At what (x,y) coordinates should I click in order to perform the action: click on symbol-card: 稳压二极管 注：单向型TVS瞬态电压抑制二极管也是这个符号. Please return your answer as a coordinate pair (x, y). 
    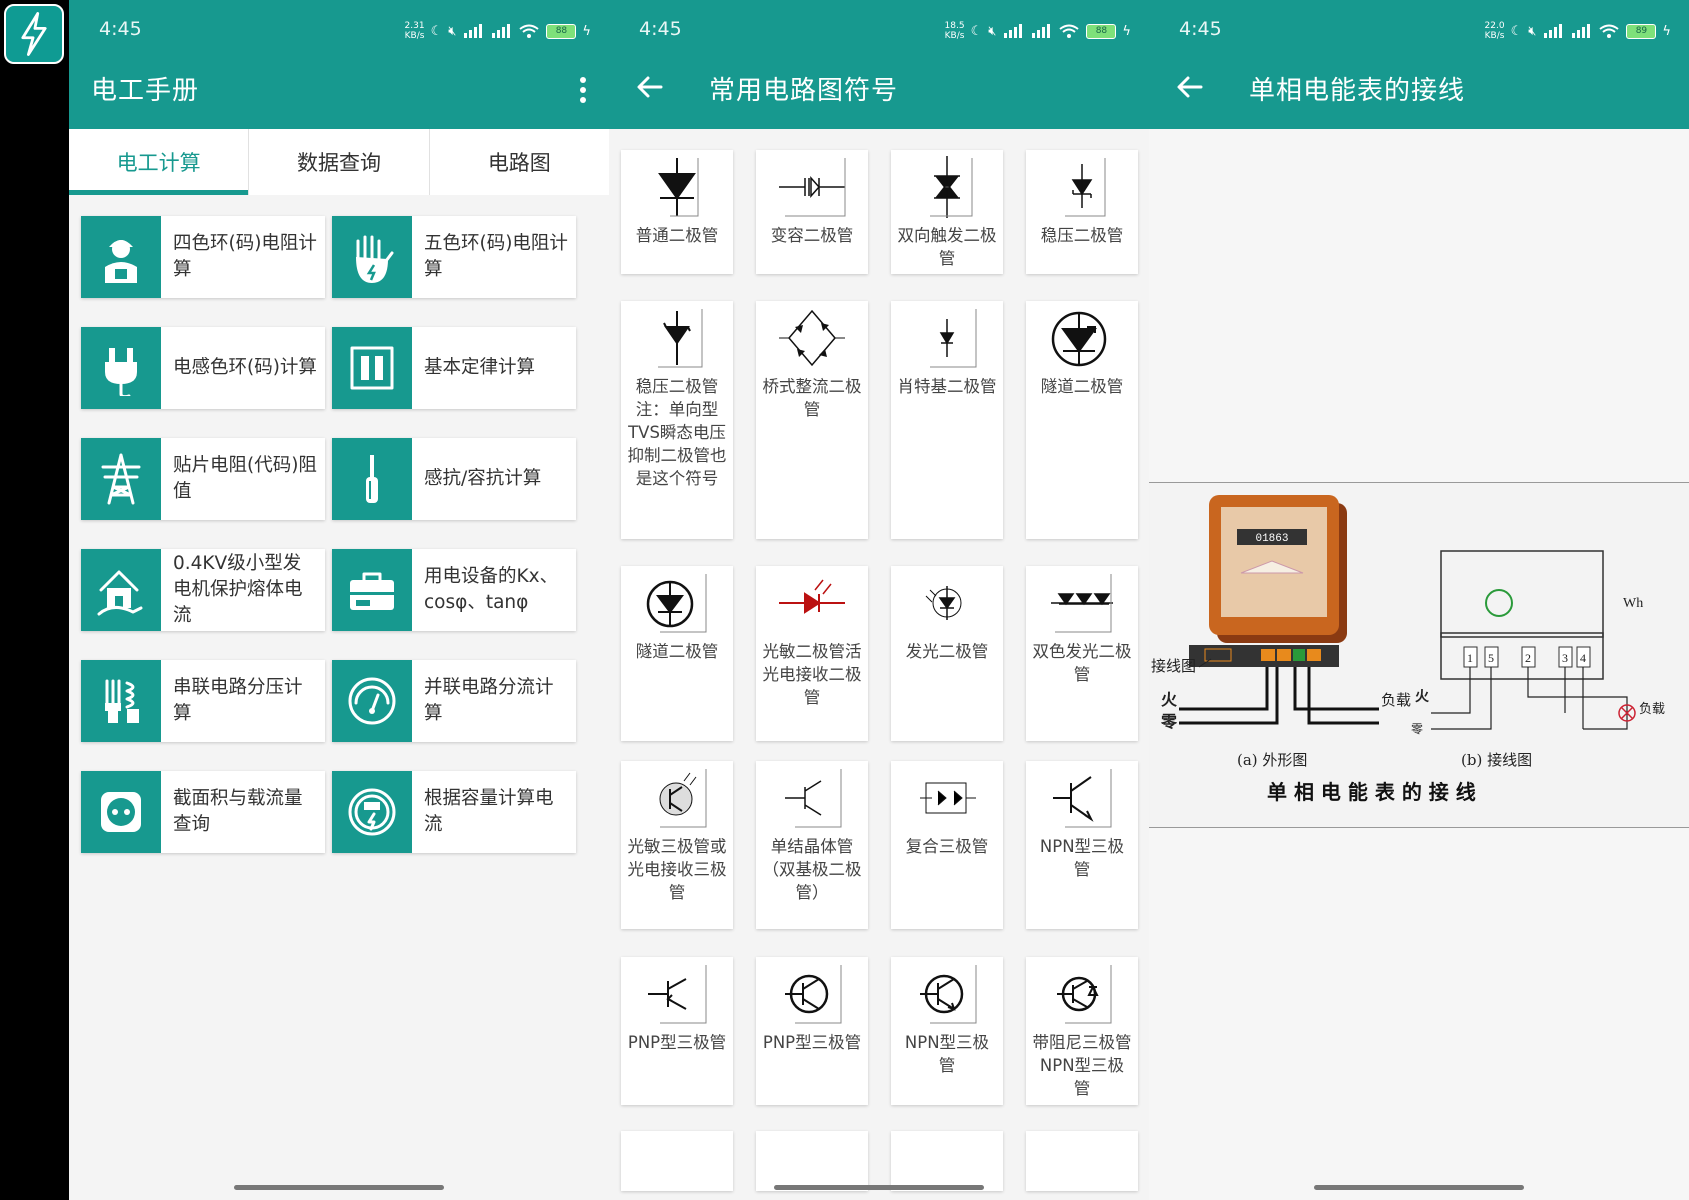
    Looking at the image, I should click on (677, 420).